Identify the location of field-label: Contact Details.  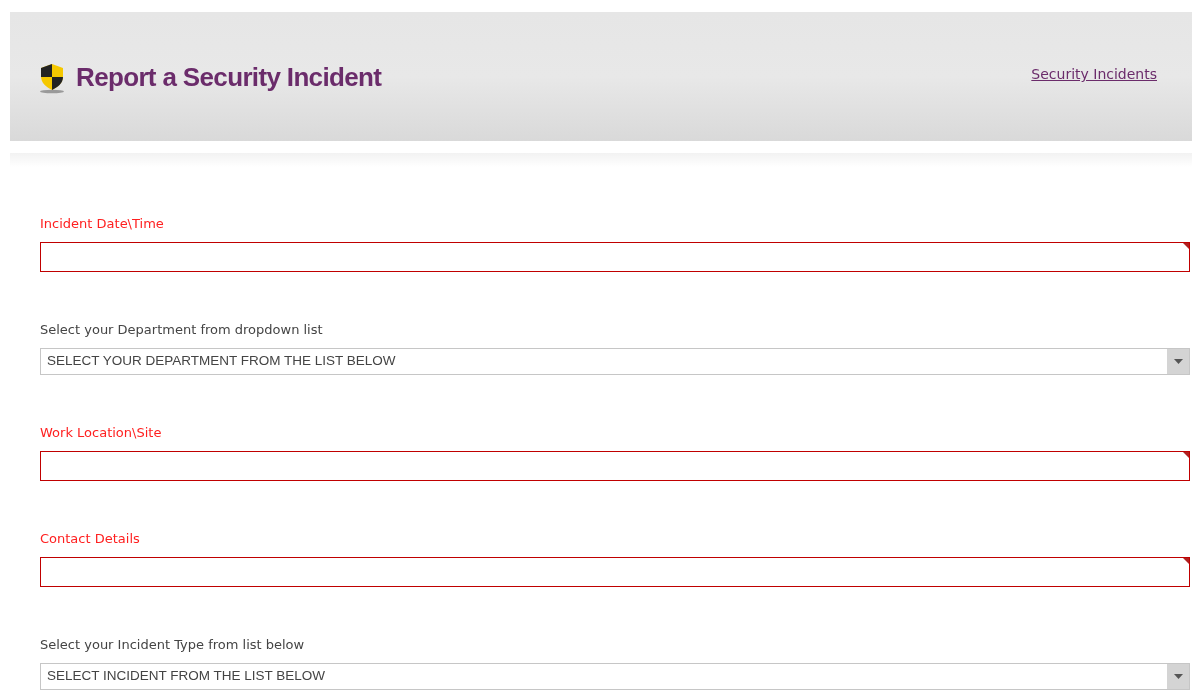
(90, 538).